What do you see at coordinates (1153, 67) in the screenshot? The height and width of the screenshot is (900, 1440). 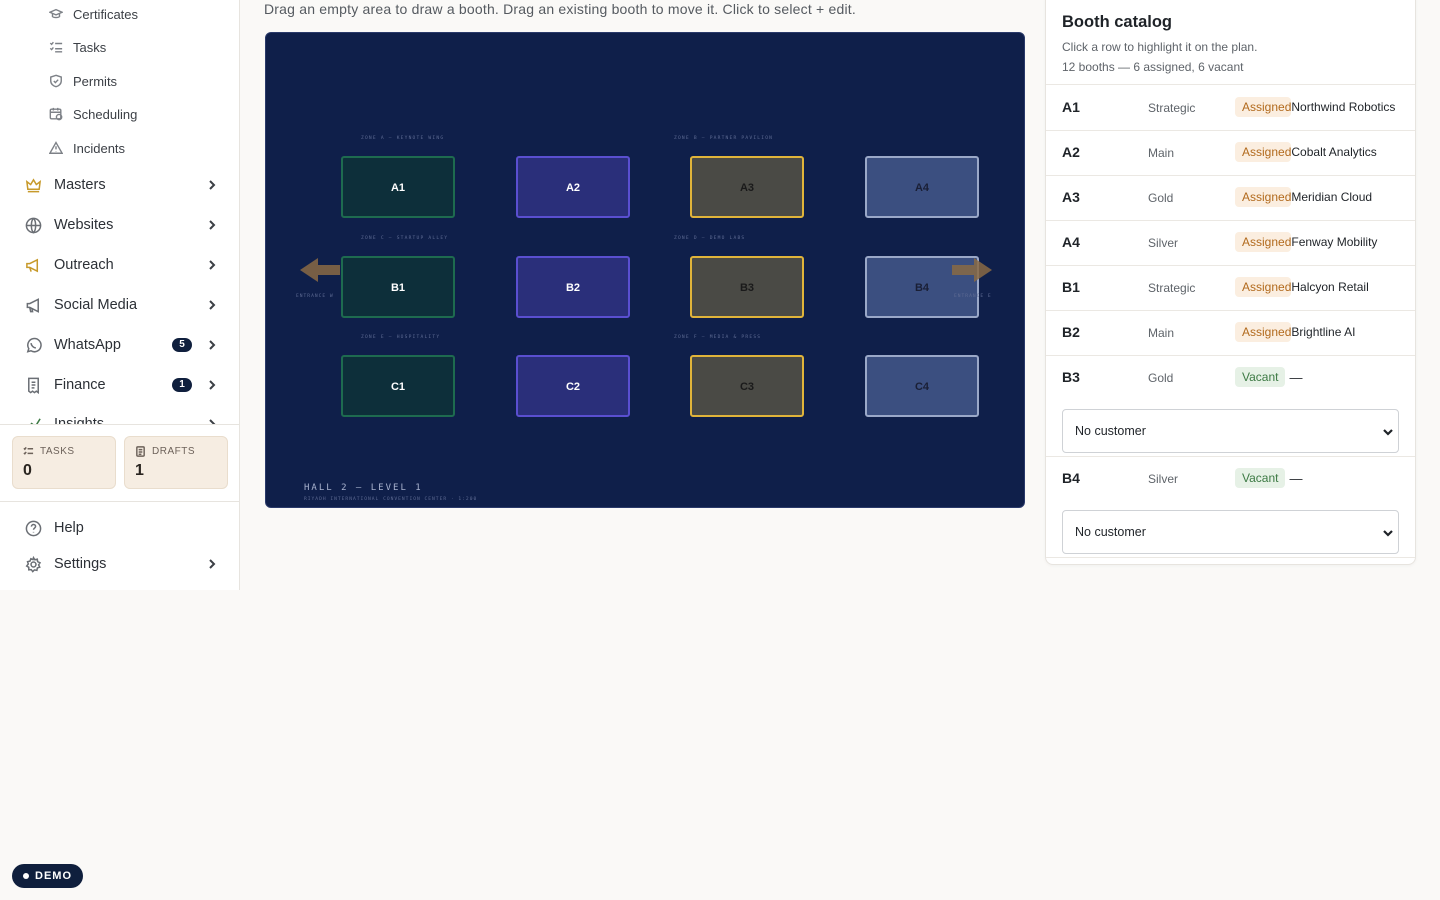 I see `catalog-count: 12 booths — 6 assigned, 6 vacant` at bounding box center [1153, 67].